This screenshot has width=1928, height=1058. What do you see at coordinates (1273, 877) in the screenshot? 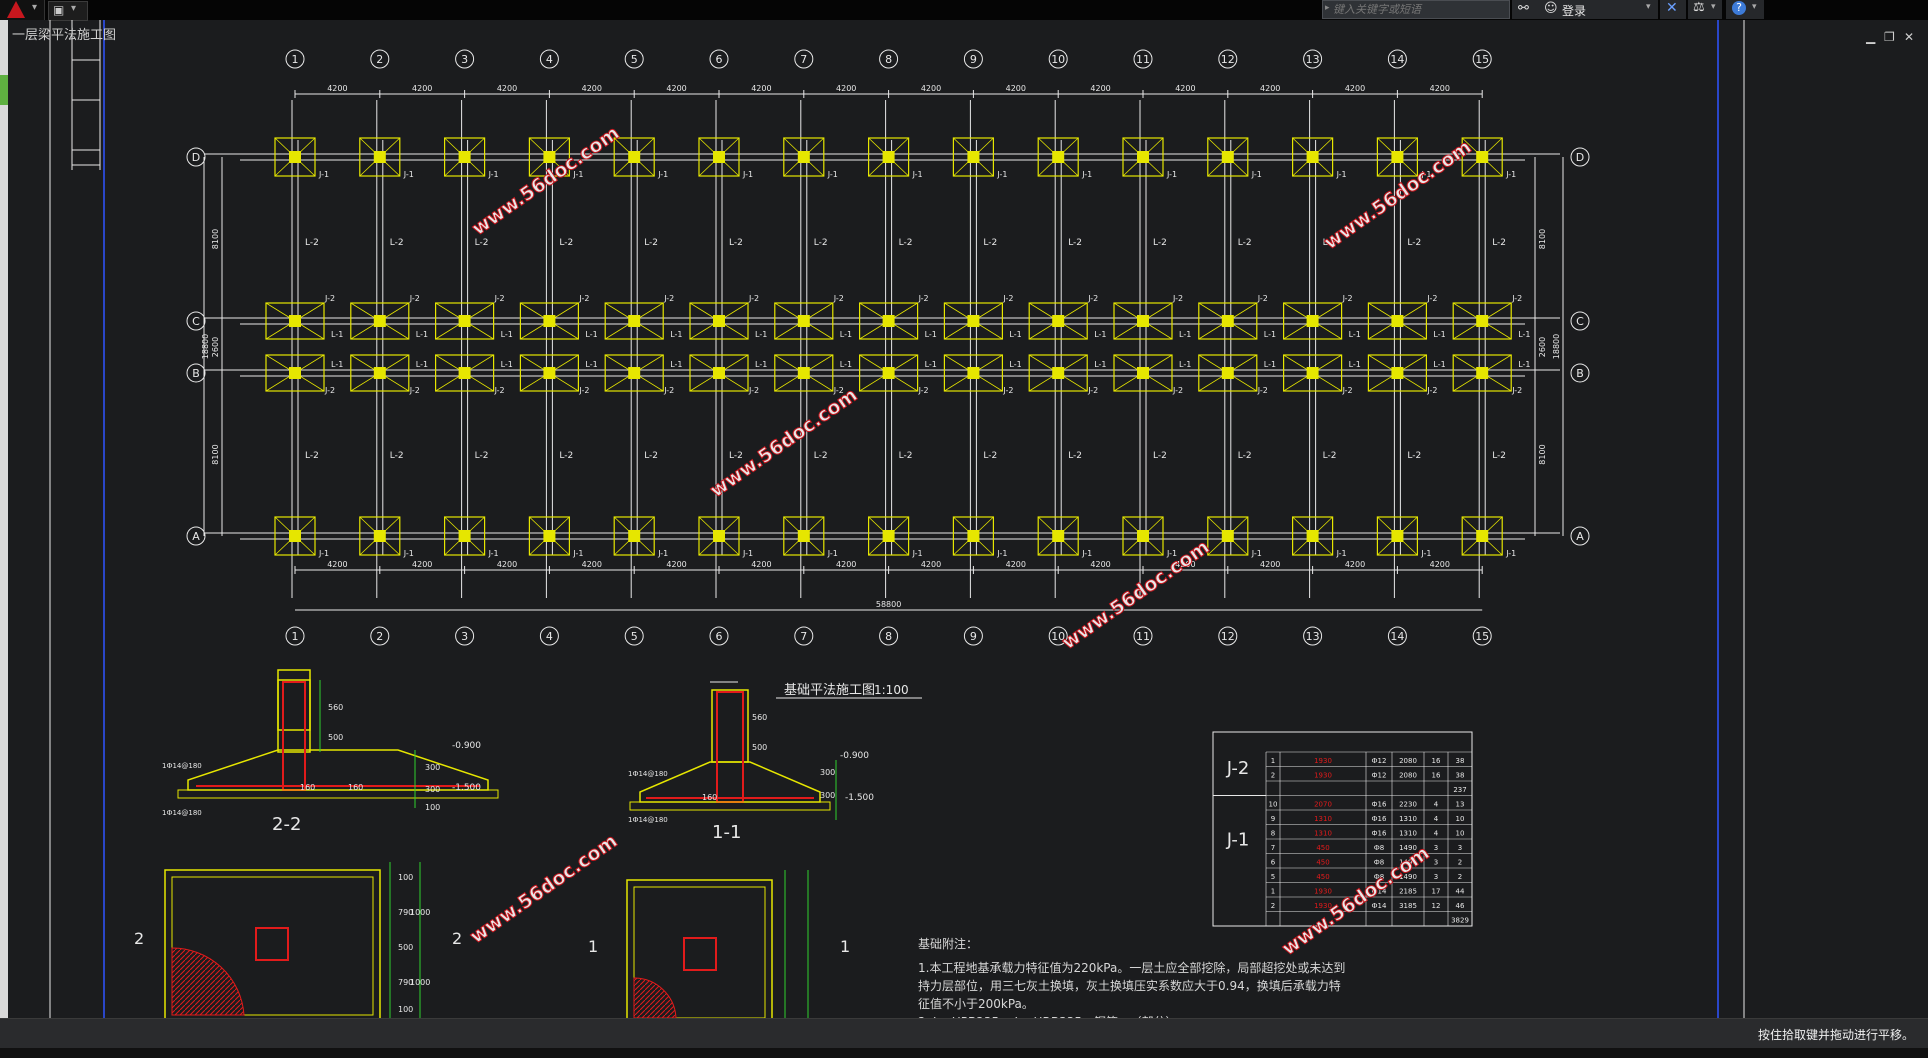
I see `table-cell: 5` at bounding box center [1273, 877].